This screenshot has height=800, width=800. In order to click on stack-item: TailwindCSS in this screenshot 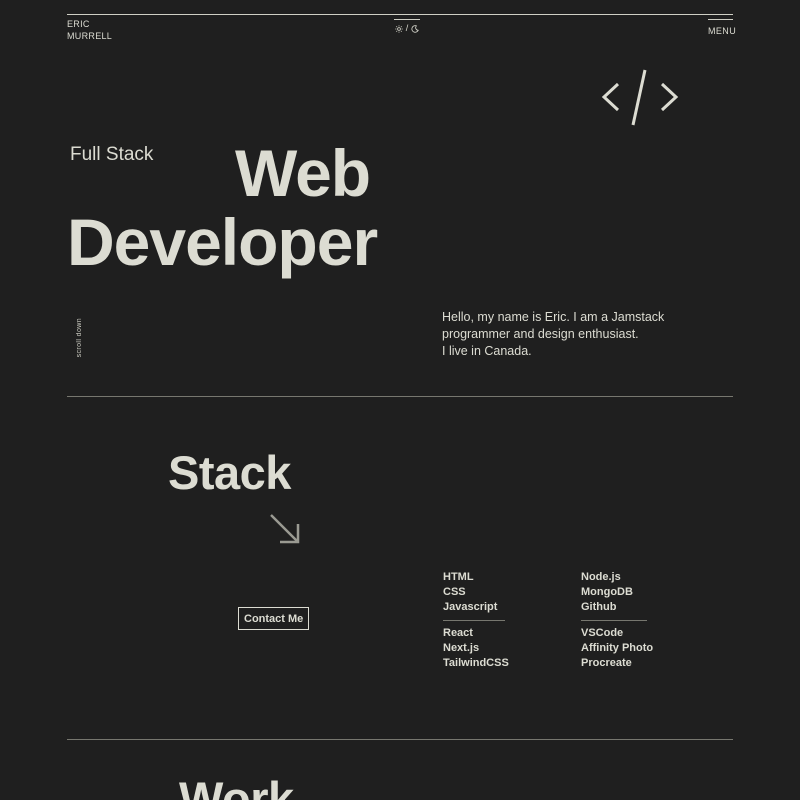, I will do `click(476, 663)`.